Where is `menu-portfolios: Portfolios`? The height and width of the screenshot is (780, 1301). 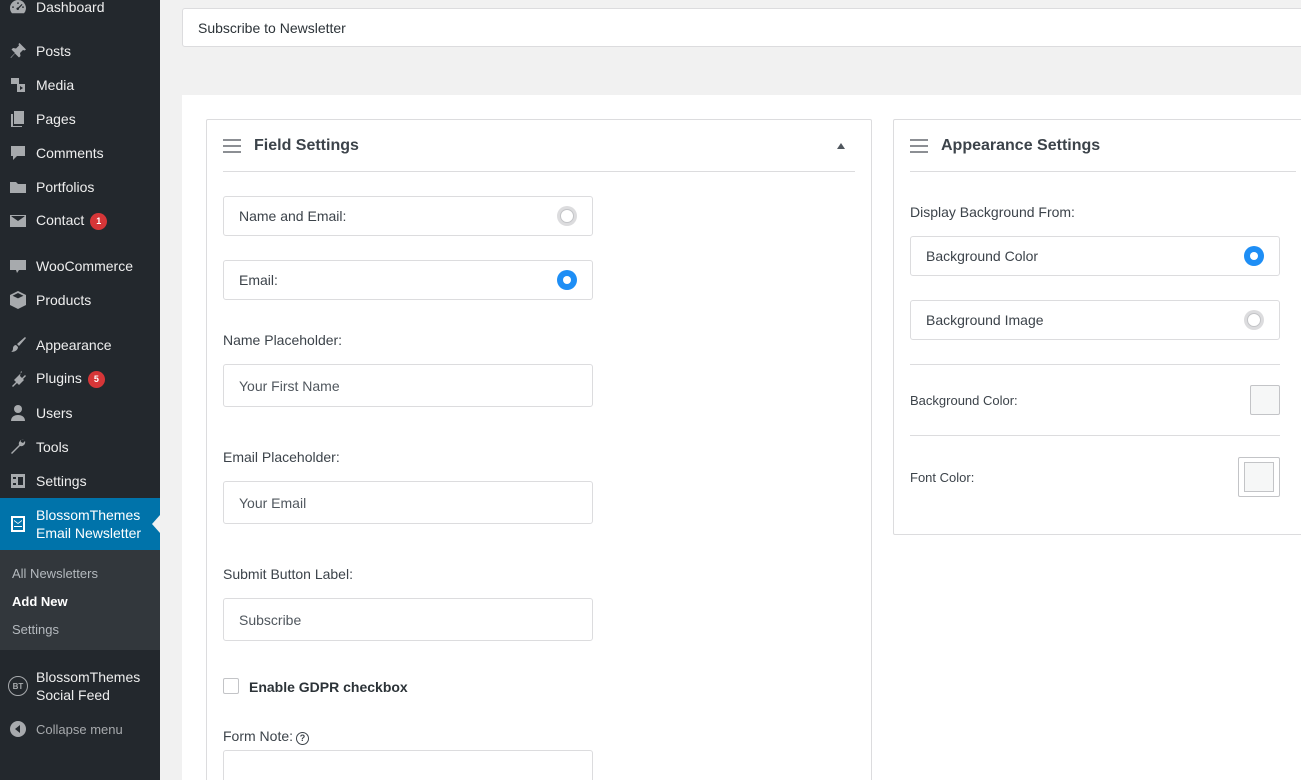 menu-portfolios: Portfolios is located at coordinates (80, 187).